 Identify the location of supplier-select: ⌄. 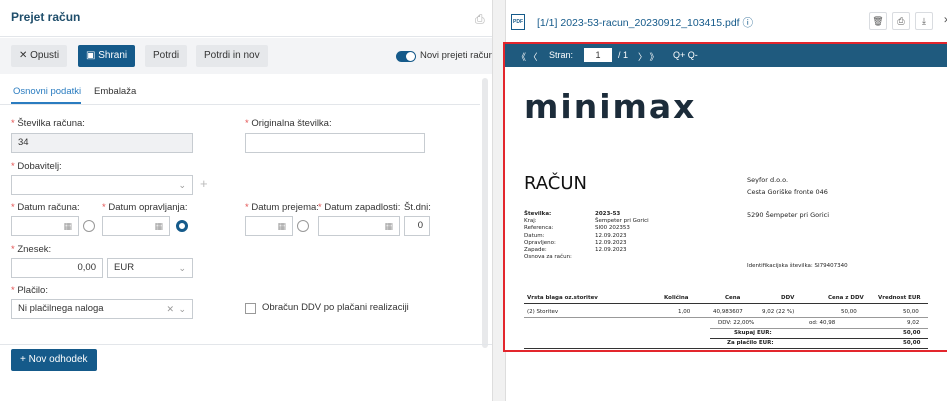
(102, 185).